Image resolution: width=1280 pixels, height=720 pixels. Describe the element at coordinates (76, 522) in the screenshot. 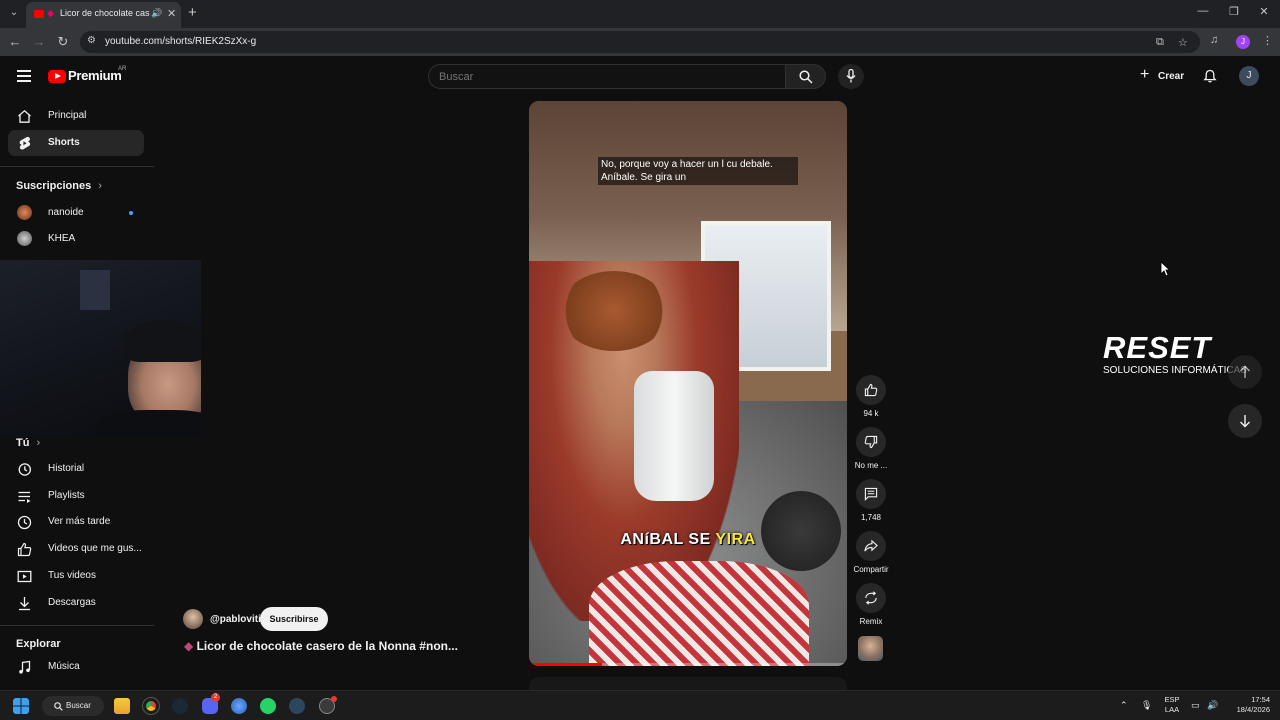

I see `sidebar-item-watch-later: Ver más tarde` at that location.